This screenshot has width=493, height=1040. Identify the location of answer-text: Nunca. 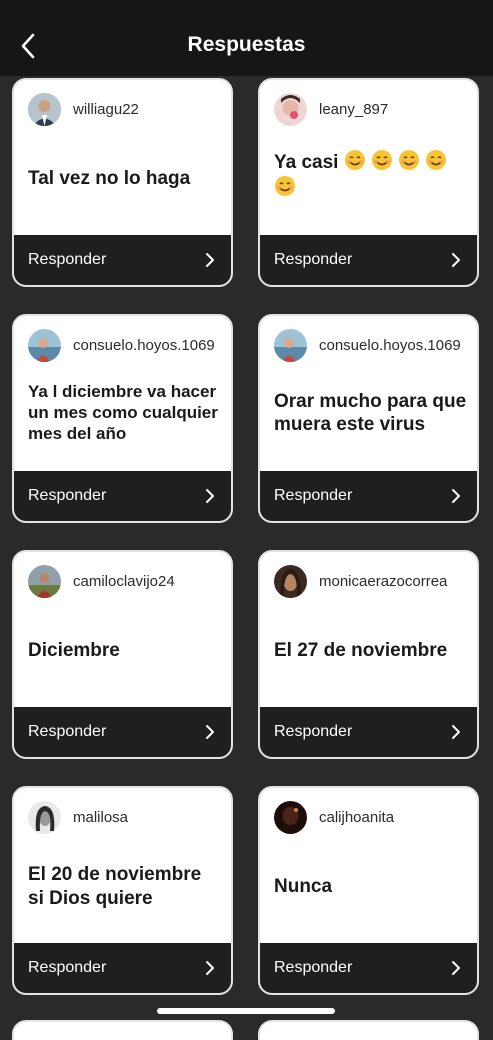
(303, 886).